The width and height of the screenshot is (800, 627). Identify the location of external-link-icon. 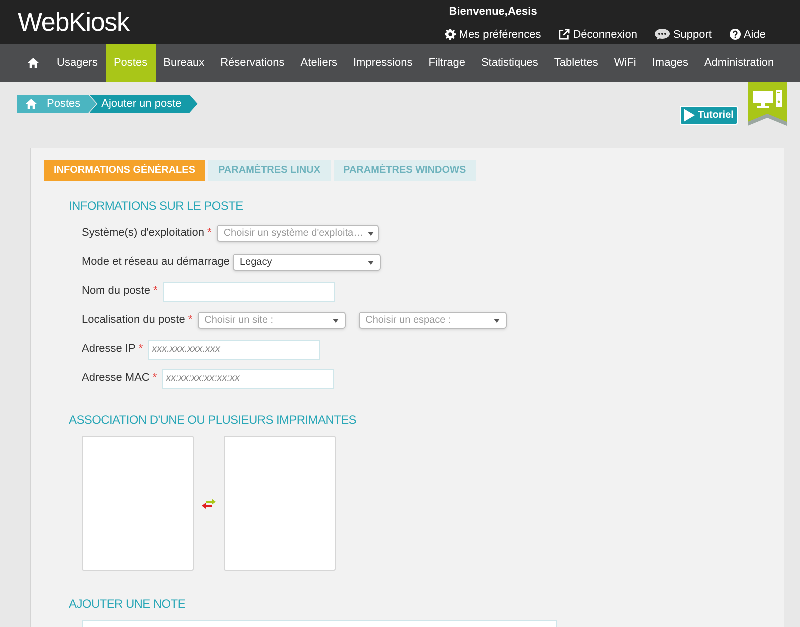
(564, 34).